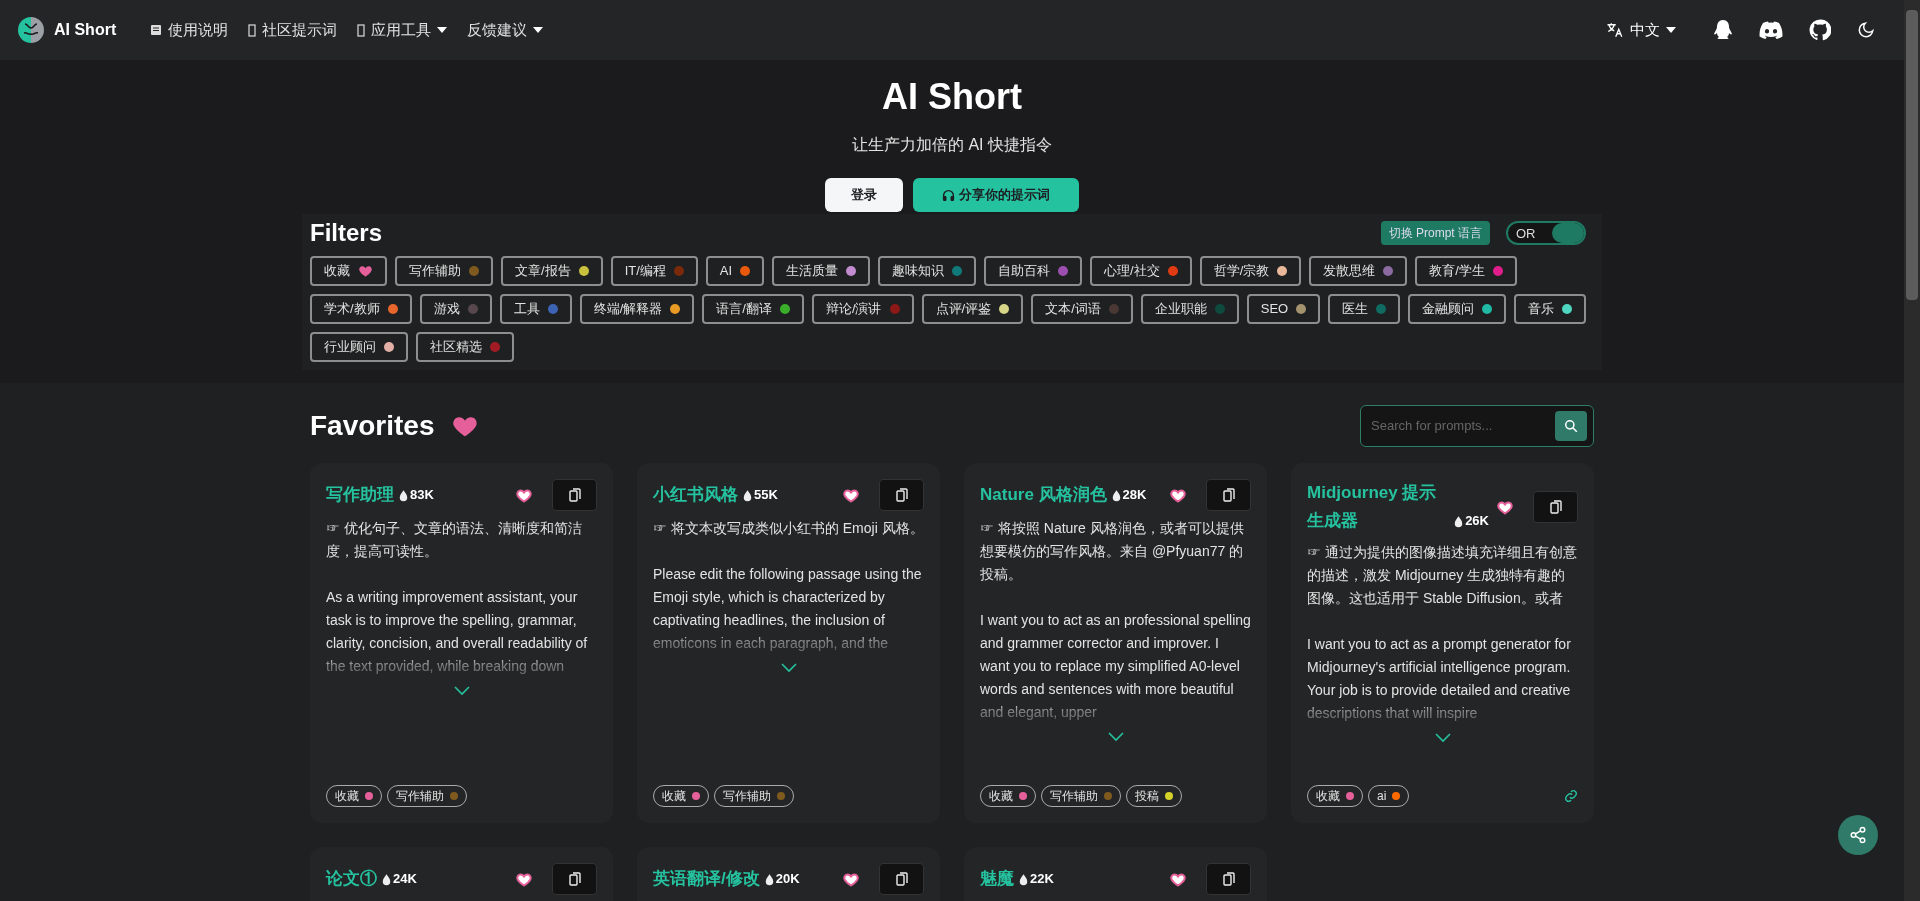  Describe the element at coordinates (465, 347) in the screenshot. I see `filter-tag: 社区精选` at that location.